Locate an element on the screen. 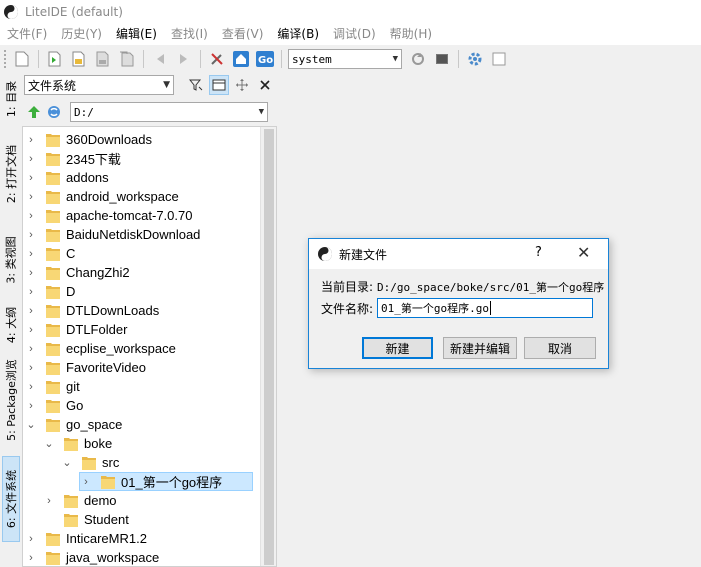 The height and width of the screenshot is (567, 701). filter-icon is located at coordinates (196, 85).